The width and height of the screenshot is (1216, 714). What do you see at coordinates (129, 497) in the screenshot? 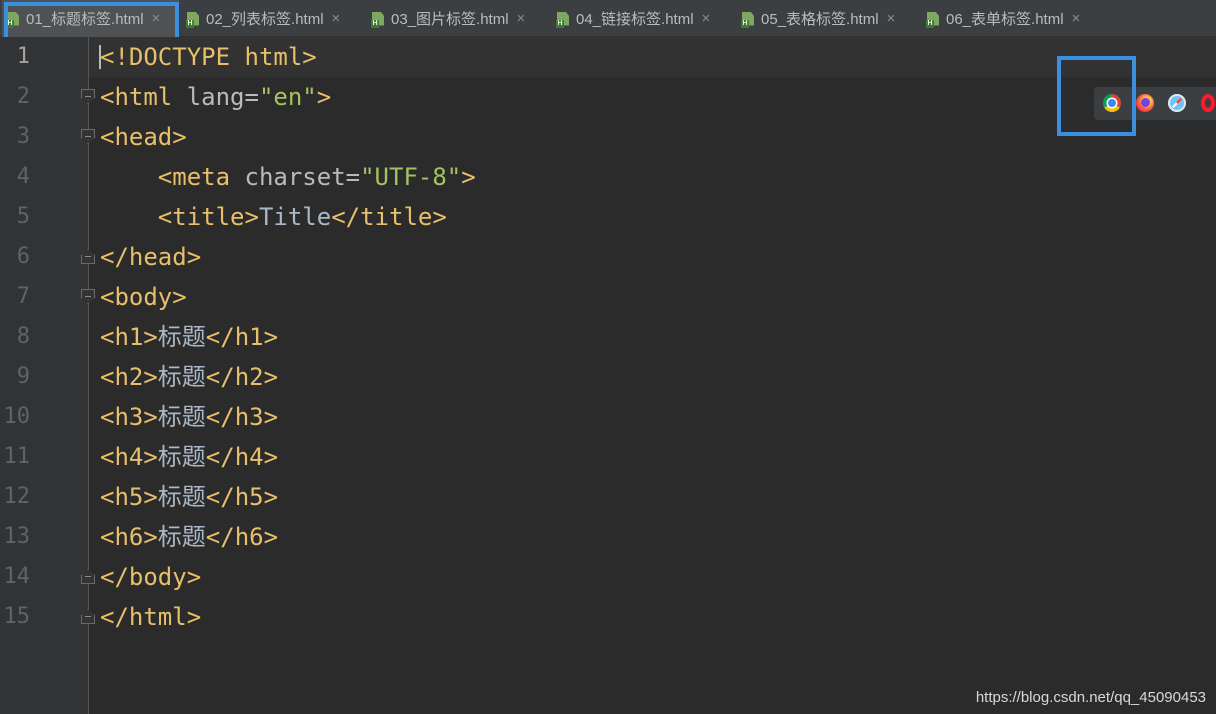
I see `code-token-tag: <h5>` at bounding box center [129, 497].